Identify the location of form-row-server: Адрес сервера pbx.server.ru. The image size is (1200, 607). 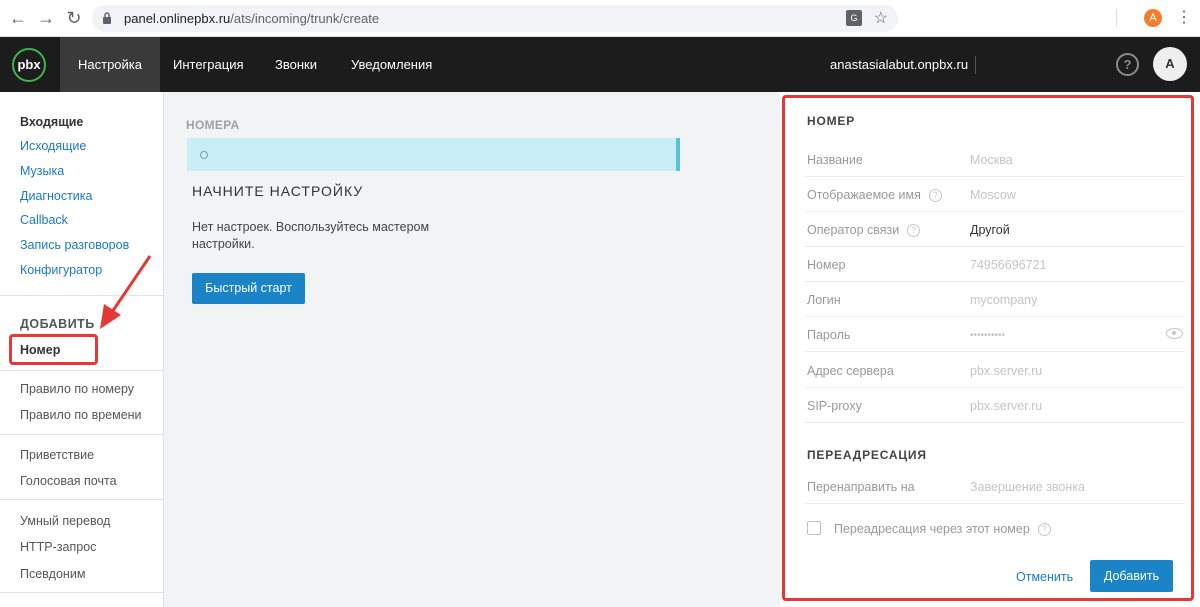
(995, 370).